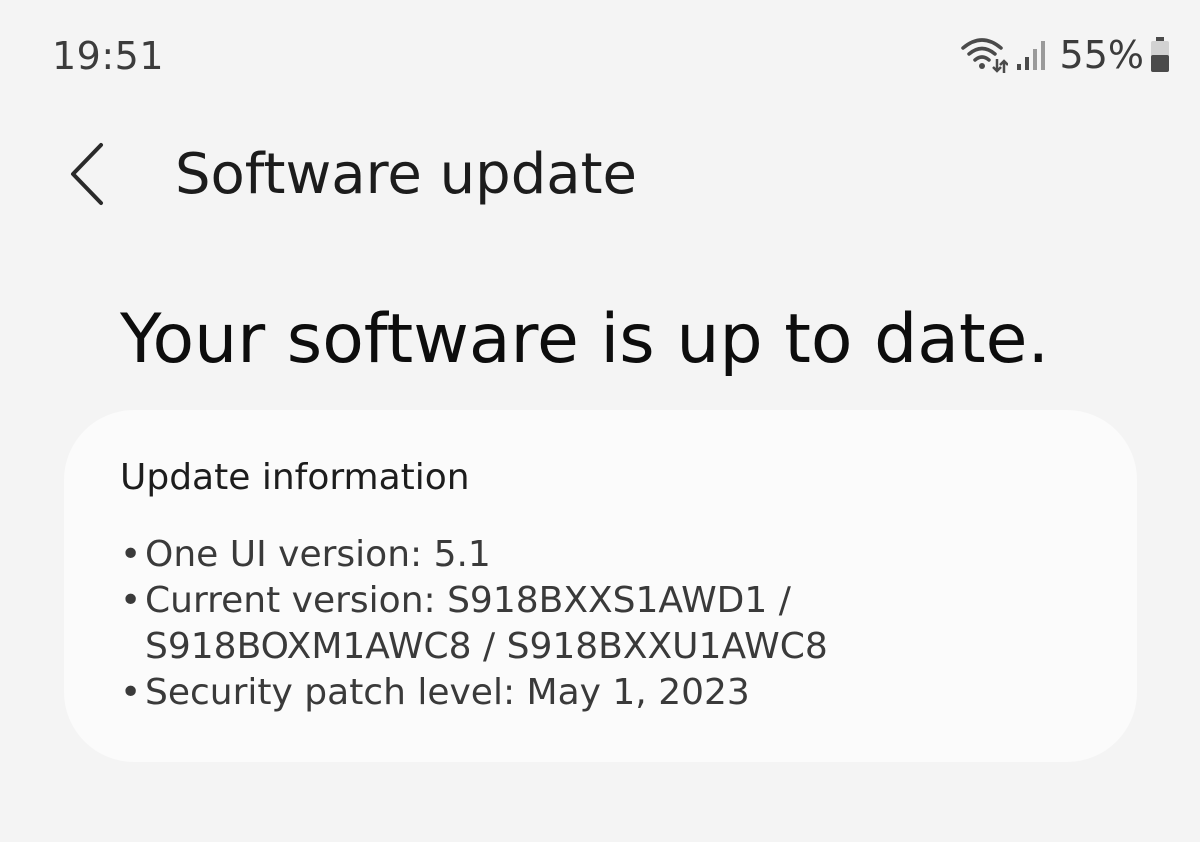 This screenshot has width=1200, height=842. Describe the element at coordinates (1030, 55) in the screenshot. I see `signal-icon` at that location.